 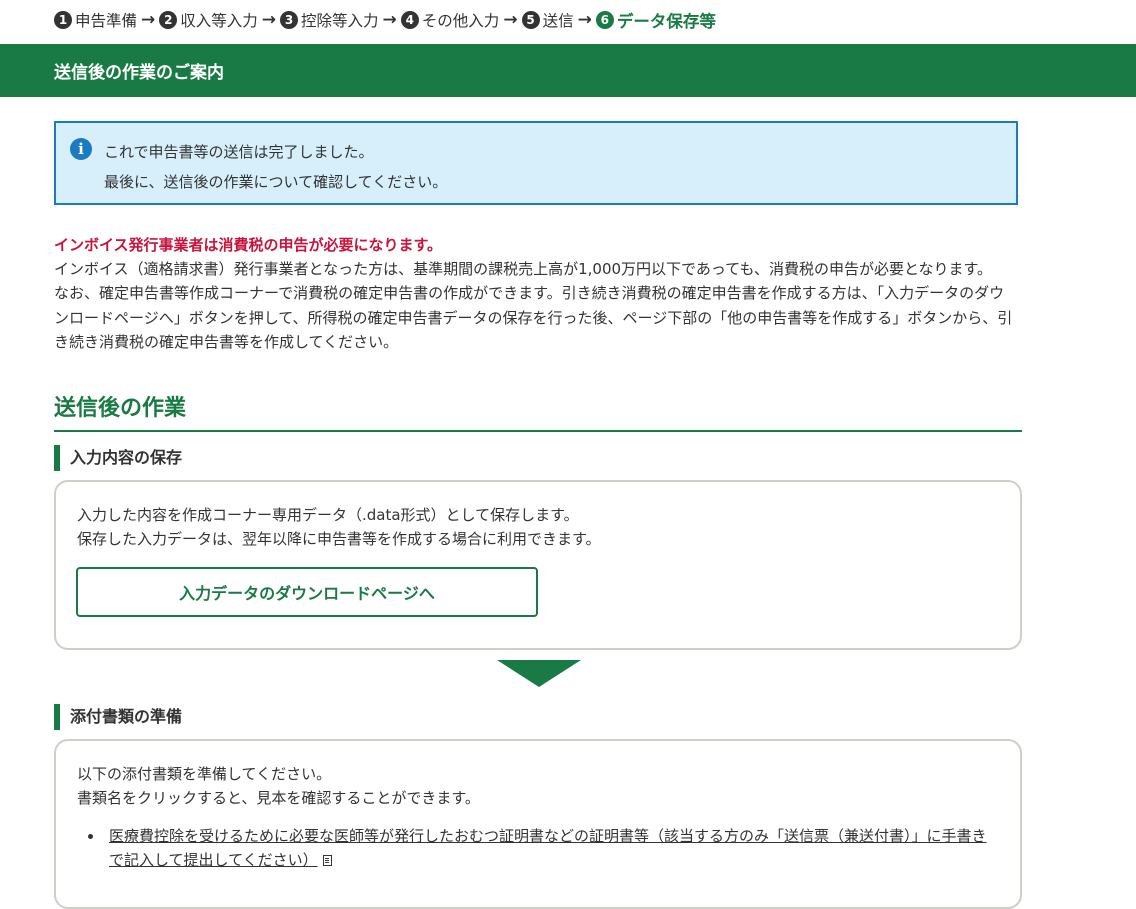 I want to click on step-number: 3, so click(x=289, y=20).